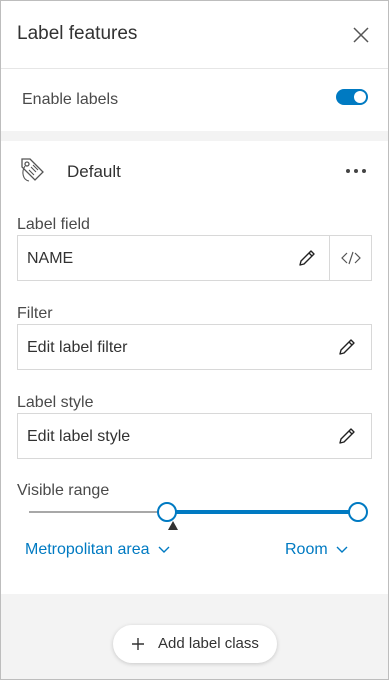 This screenshot has height=680, width=389. What do you see at coordinates (53, 224) in the screenshot?
I see `label-field-label: Label field` at bounding box center [53, 224].